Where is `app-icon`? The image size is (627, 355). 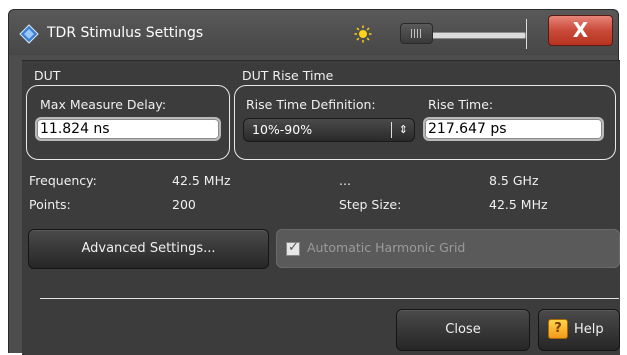 app-icon is located at coordinates (29, 34).